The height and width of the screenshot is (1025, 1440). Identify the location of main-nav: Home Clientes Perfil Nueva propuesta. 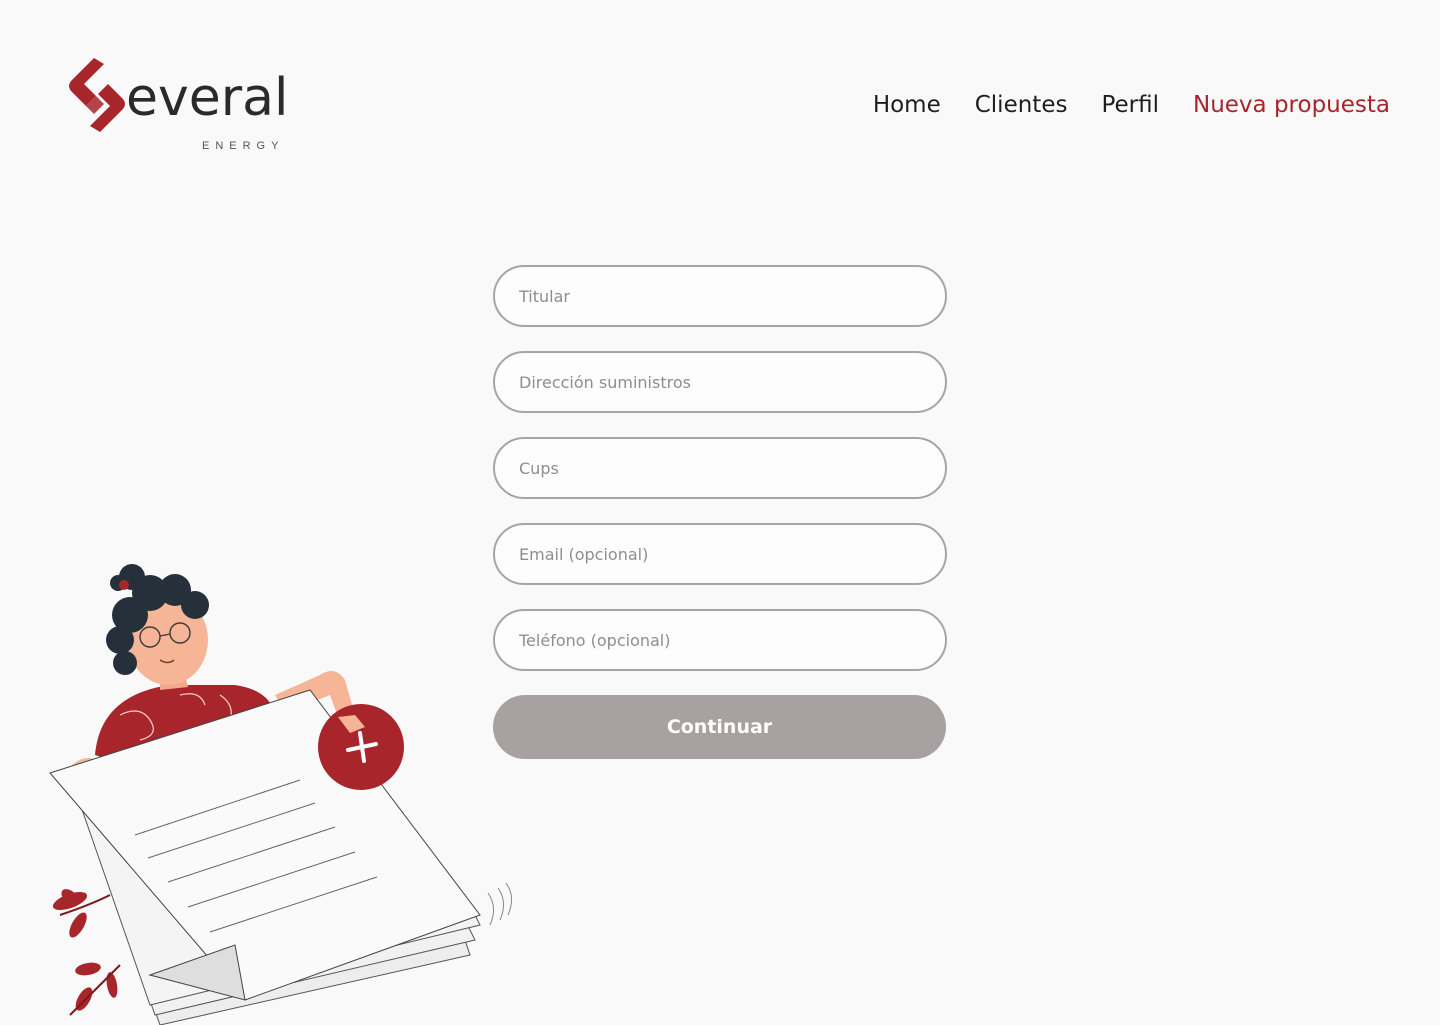
(1131, 105).